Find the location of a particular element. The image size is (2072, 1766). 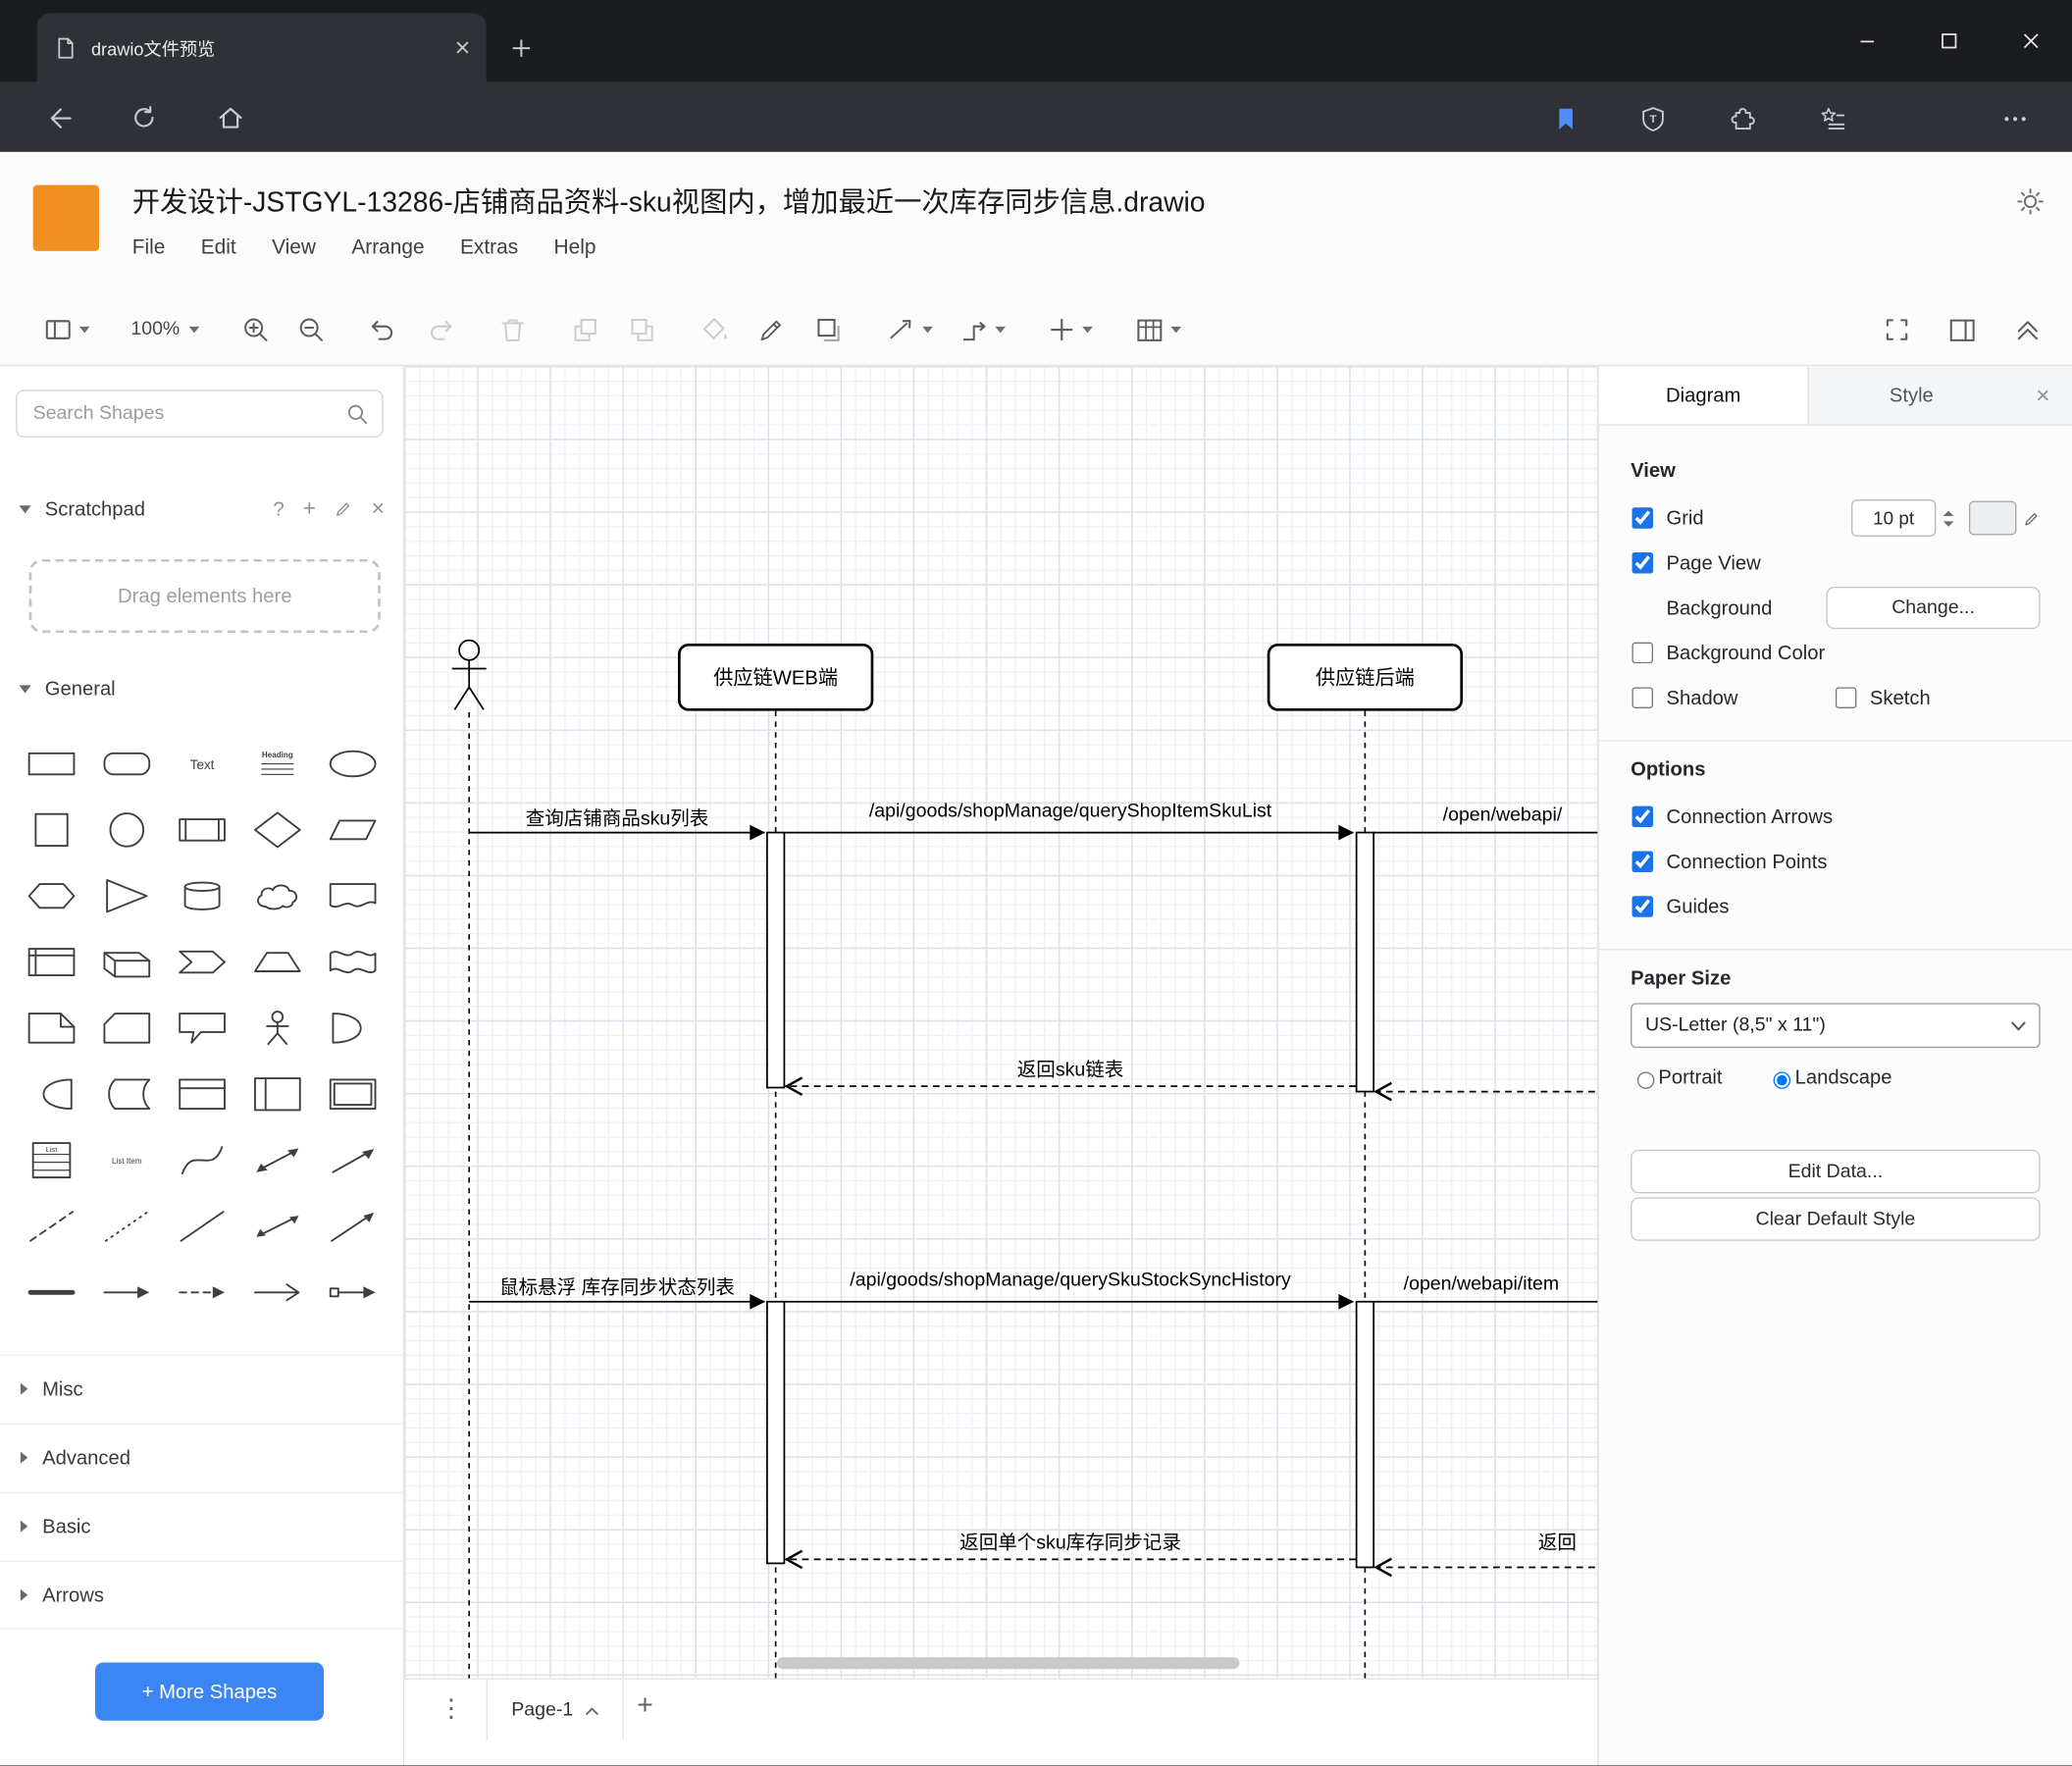

shape-ellipse is located at coordinates (353, 764).